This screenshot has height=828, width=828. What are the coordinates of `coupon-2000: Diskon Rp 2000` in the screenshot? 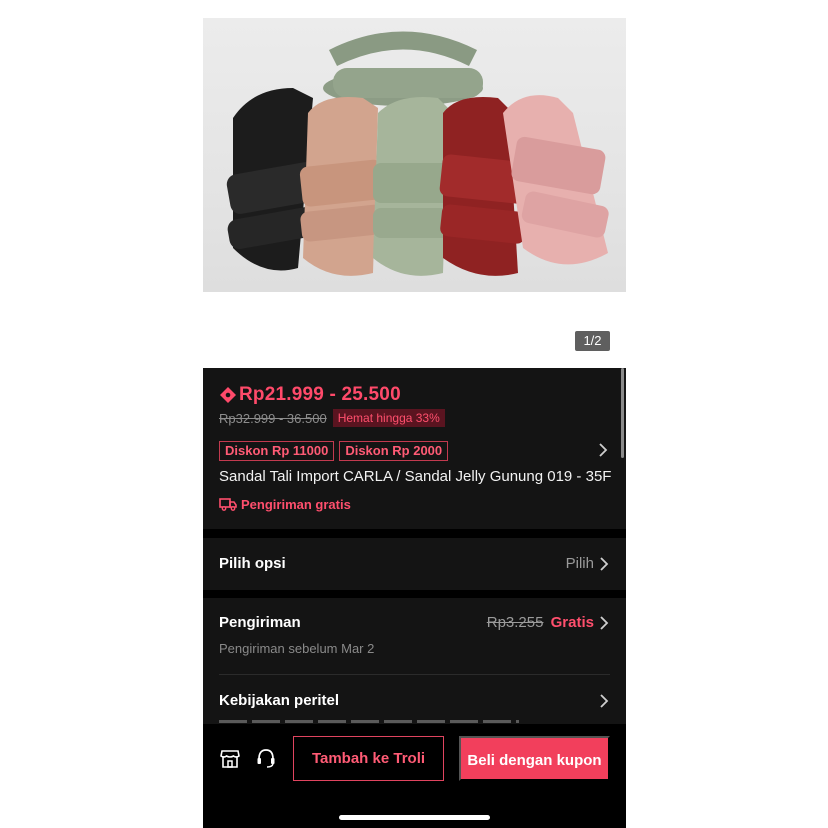 It's located at (394, 451).